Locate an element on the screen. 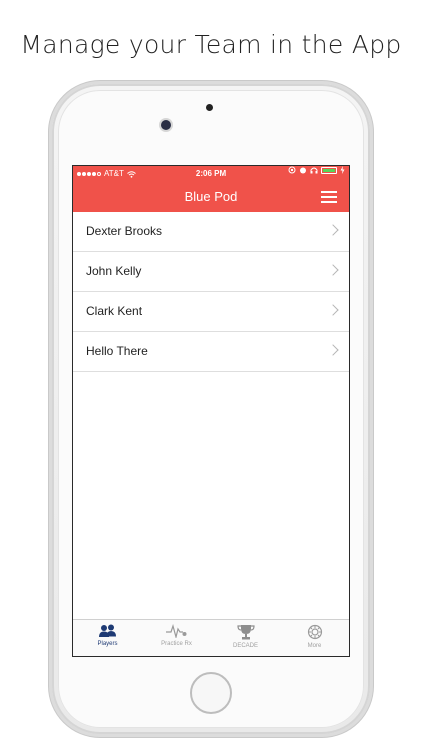 The width and height of the screenshot is (422, 750). headphones-icon is located at coordinates (314, 170).